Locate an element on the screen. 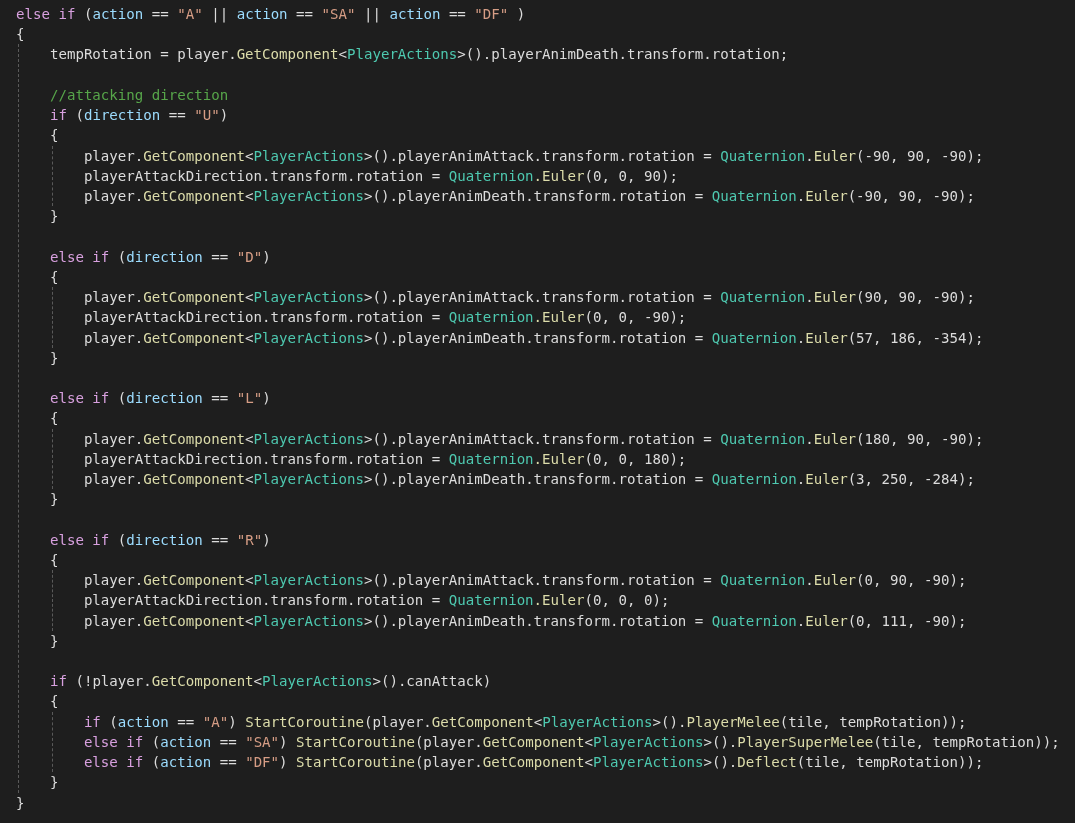  code-line: else if (direction == "R") is located at coordinates (160, 540).